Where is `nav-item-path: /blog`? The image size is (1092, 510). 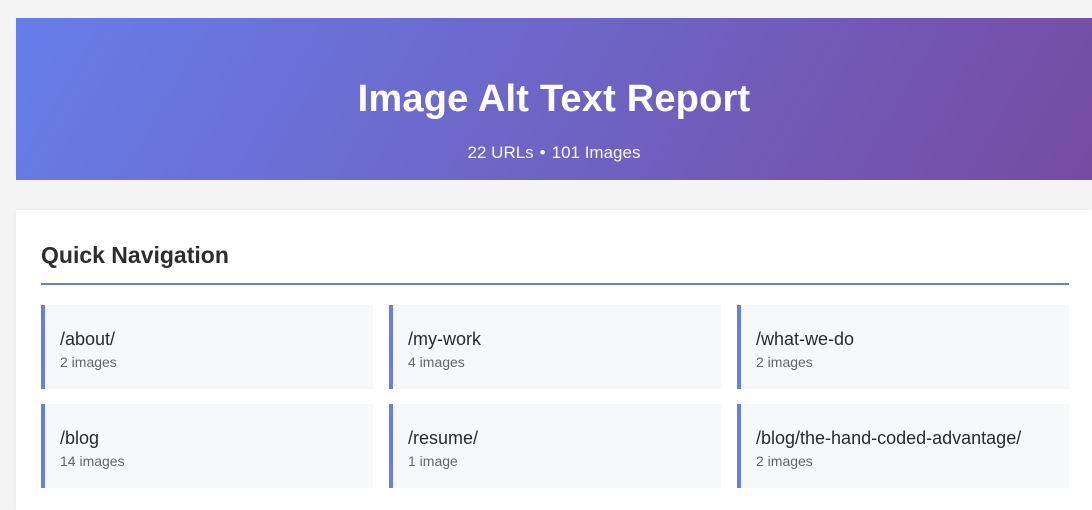 nav-item-path: /blog is located at coordinates (80, 438).